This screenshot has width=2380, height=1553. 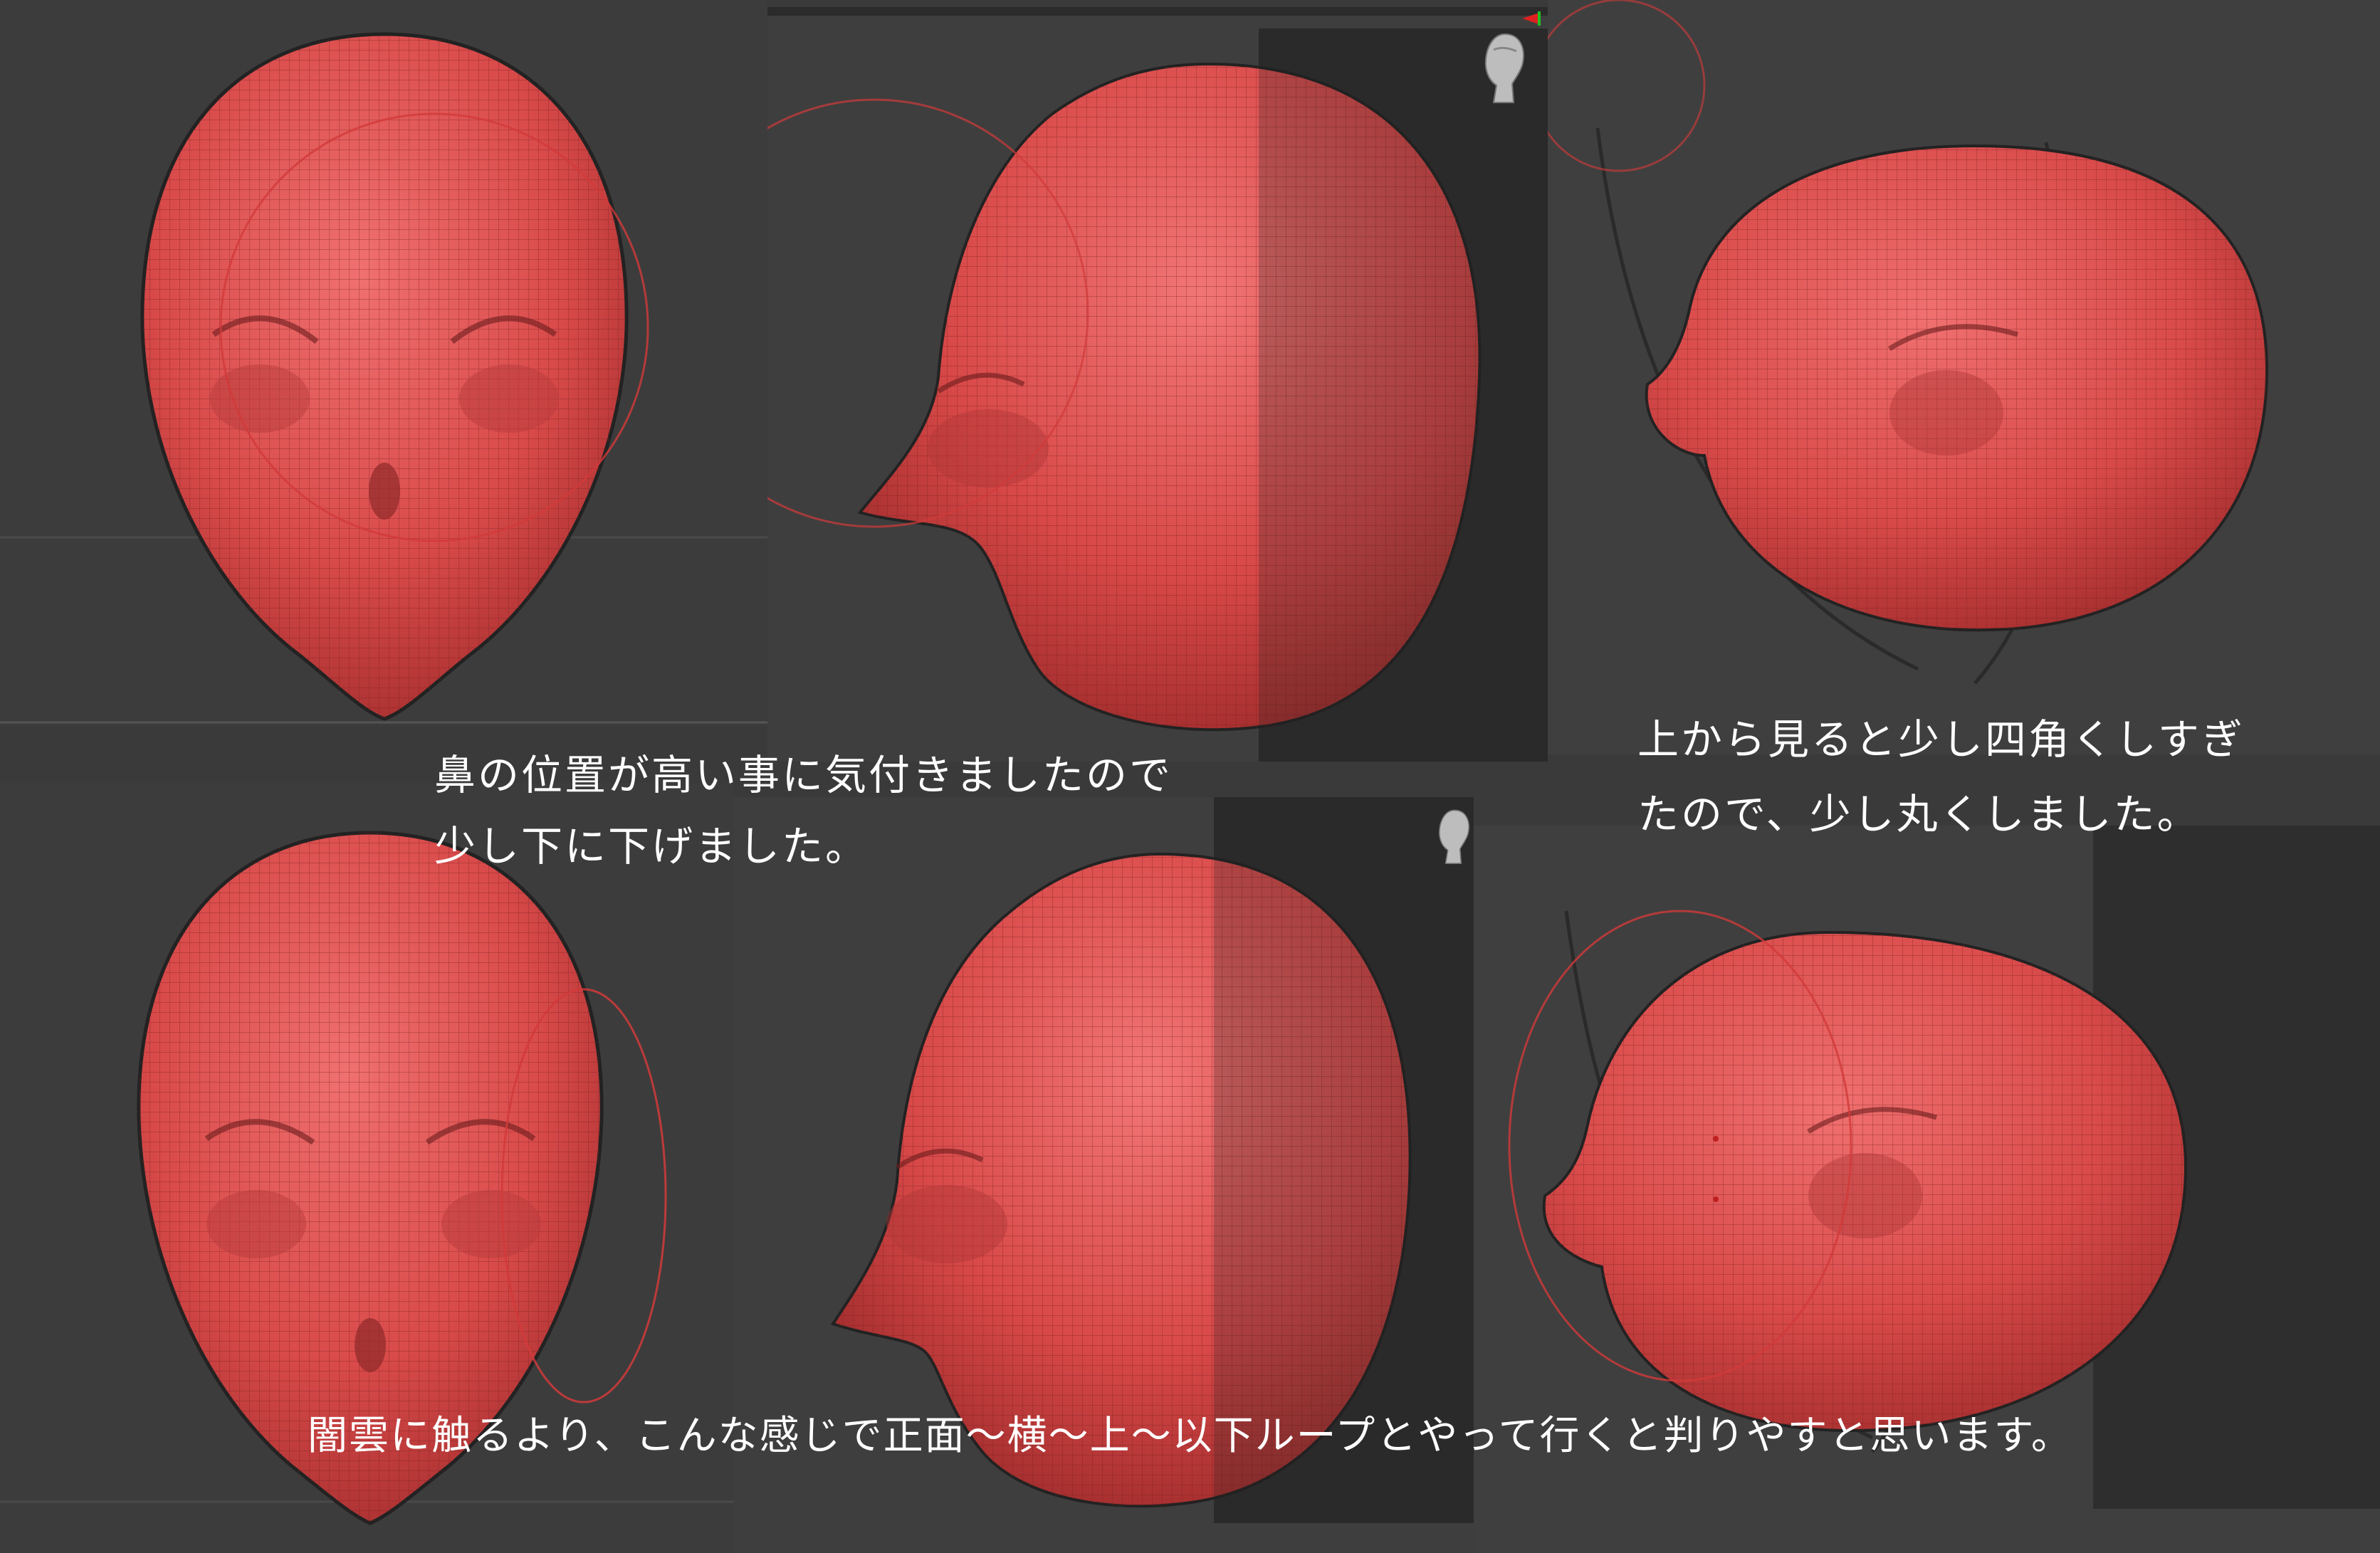 I want to click on axis-gizmo-icon, so click(x=1531, y=20).